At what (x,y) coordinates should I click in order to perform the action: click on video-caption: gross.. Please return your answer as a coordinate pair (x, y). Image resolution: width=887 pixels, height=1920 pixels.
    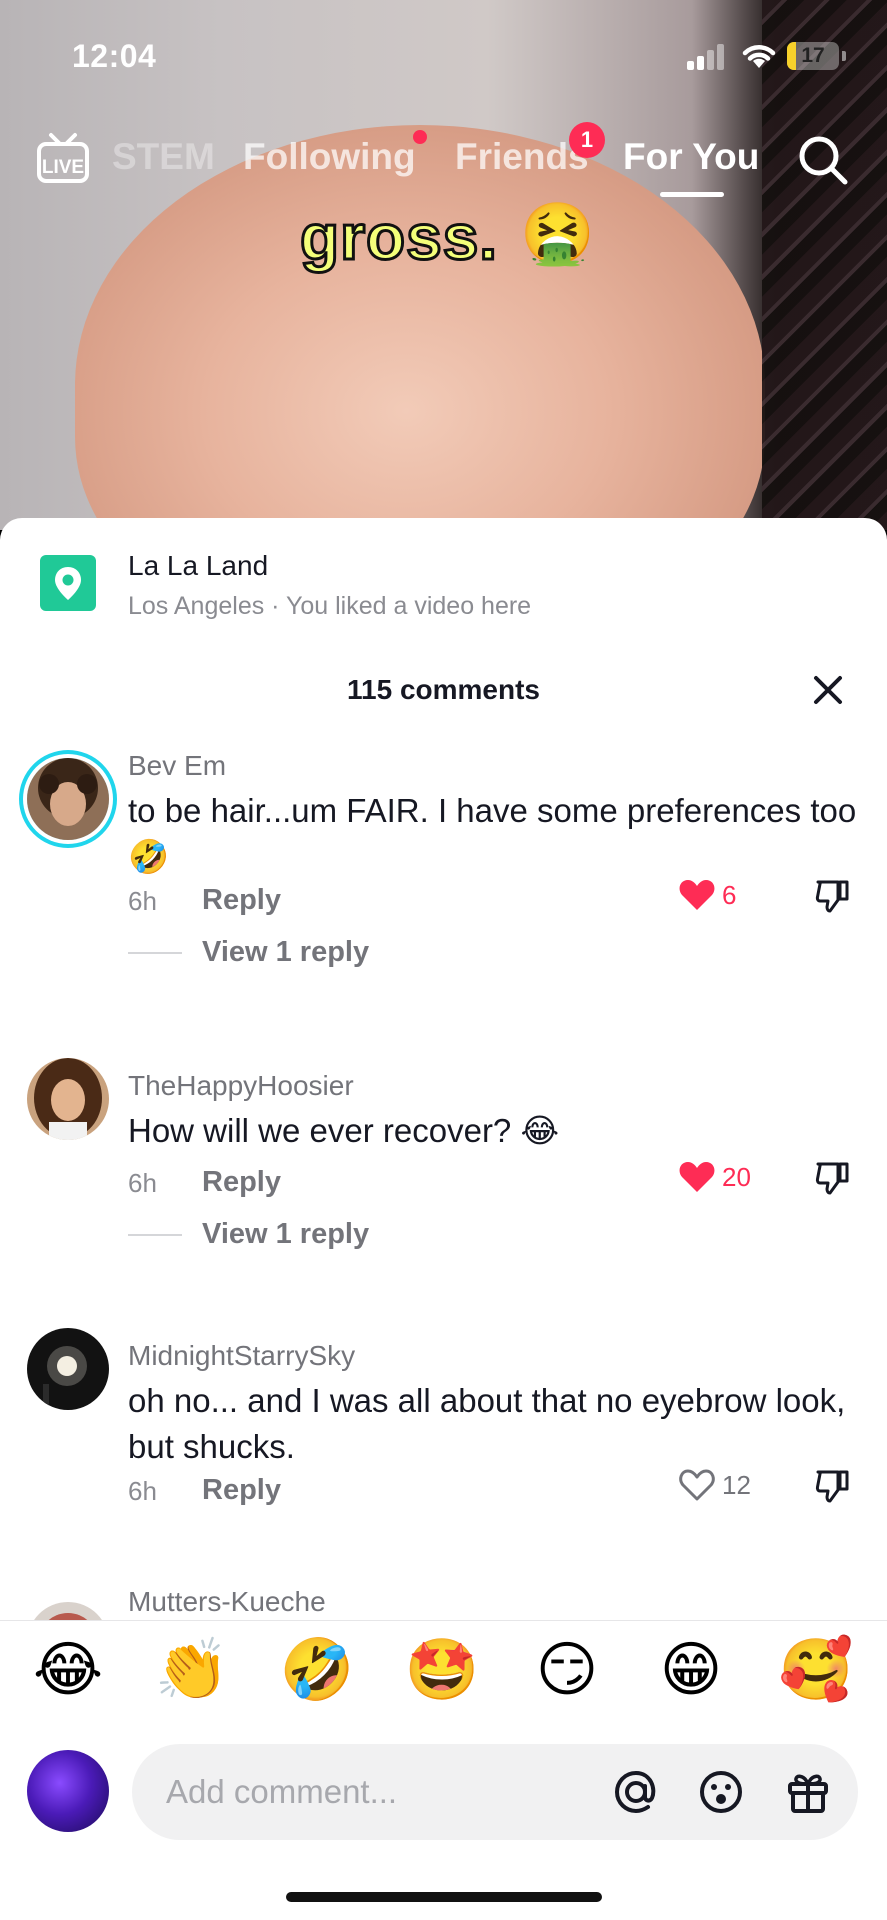
    Looking at the image, I should click on (398, 237).